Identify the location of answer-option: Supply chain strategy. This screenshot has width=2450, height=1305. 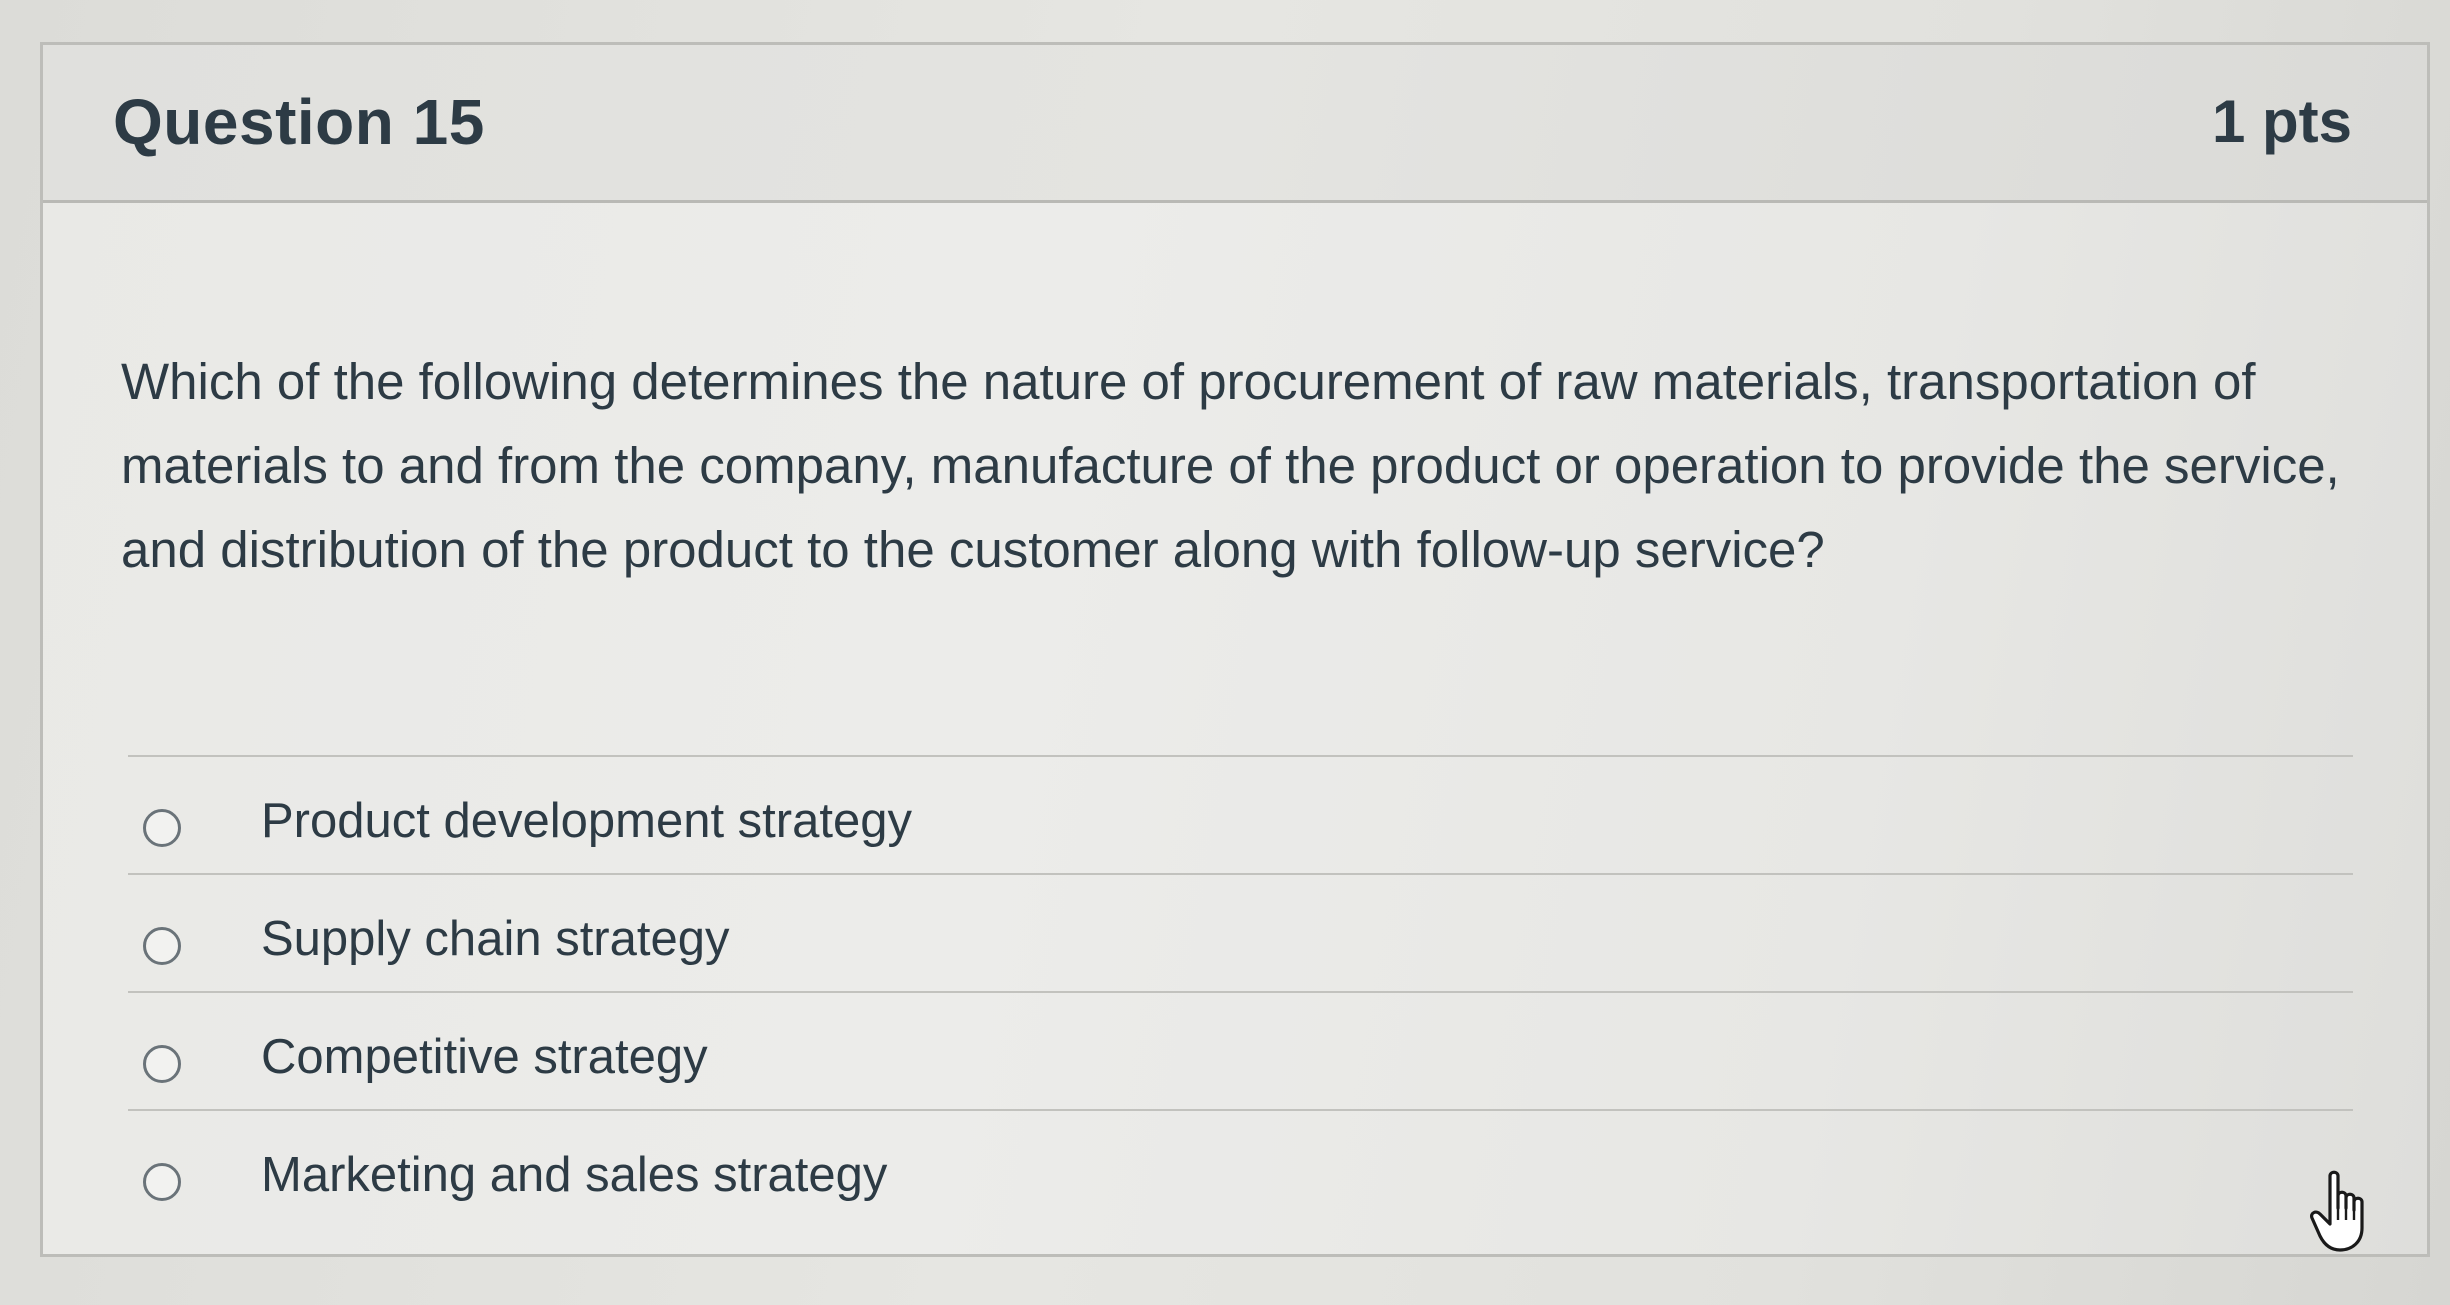
(1240, 932).